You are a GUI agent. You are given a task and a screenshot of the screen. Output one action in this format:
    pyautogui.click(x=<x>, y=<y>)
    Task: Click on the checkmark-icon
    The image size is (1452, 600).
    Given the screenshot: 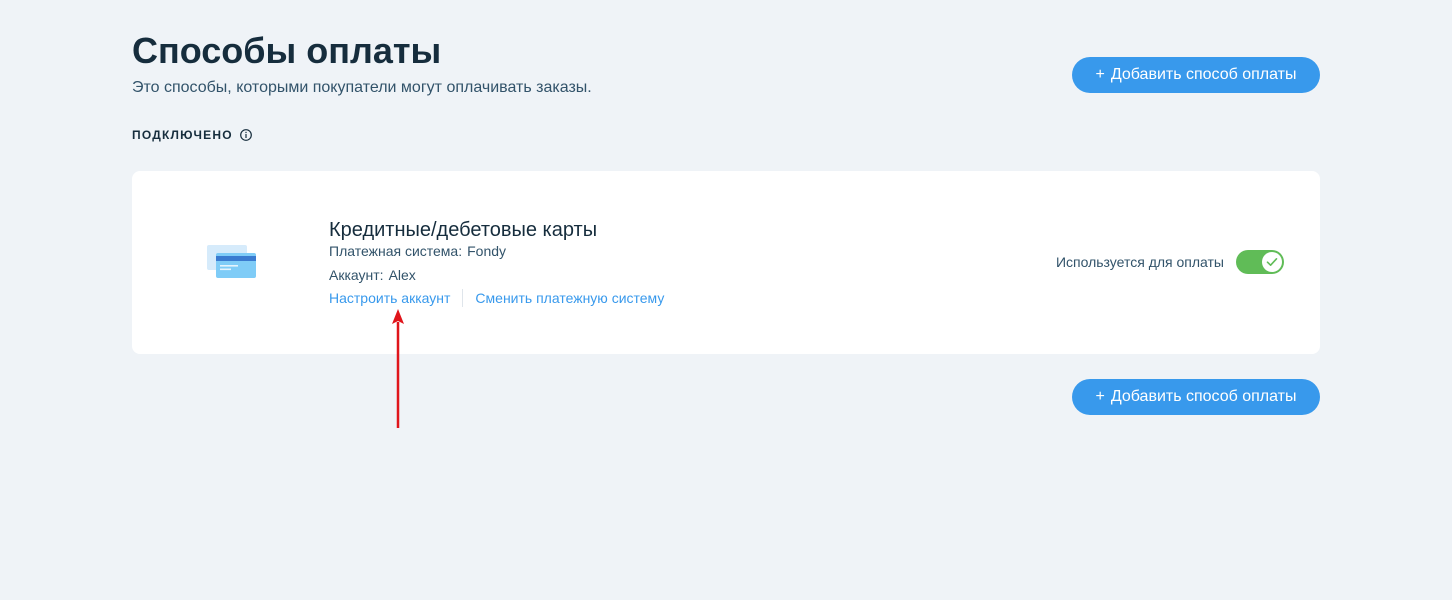 What is the action you would take?
    pyautogui.click(x=1272, y=262)
    